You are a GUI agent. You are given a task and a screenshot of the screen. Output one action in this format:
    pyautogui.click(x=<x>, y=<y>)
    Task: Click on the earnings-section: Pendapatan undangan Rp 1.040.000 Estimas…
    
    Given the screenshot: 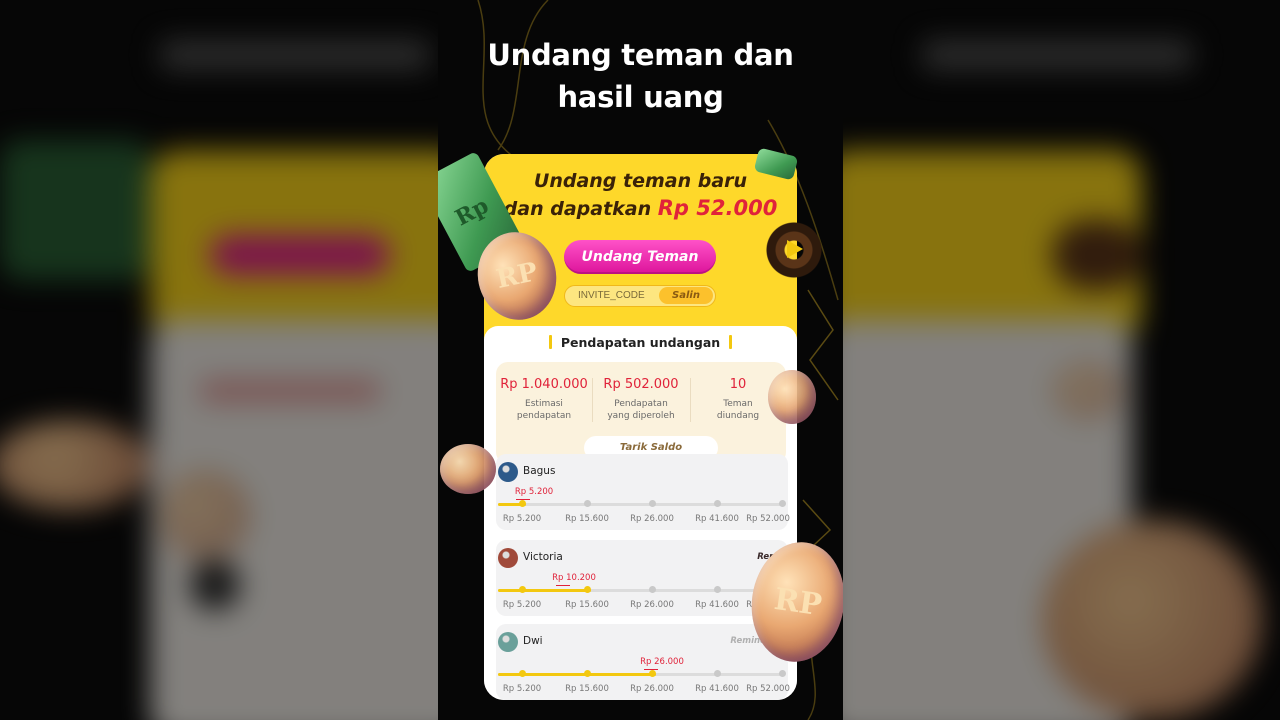 What is the action you would take?
    pyautogui.click(x=640, y=513)
    